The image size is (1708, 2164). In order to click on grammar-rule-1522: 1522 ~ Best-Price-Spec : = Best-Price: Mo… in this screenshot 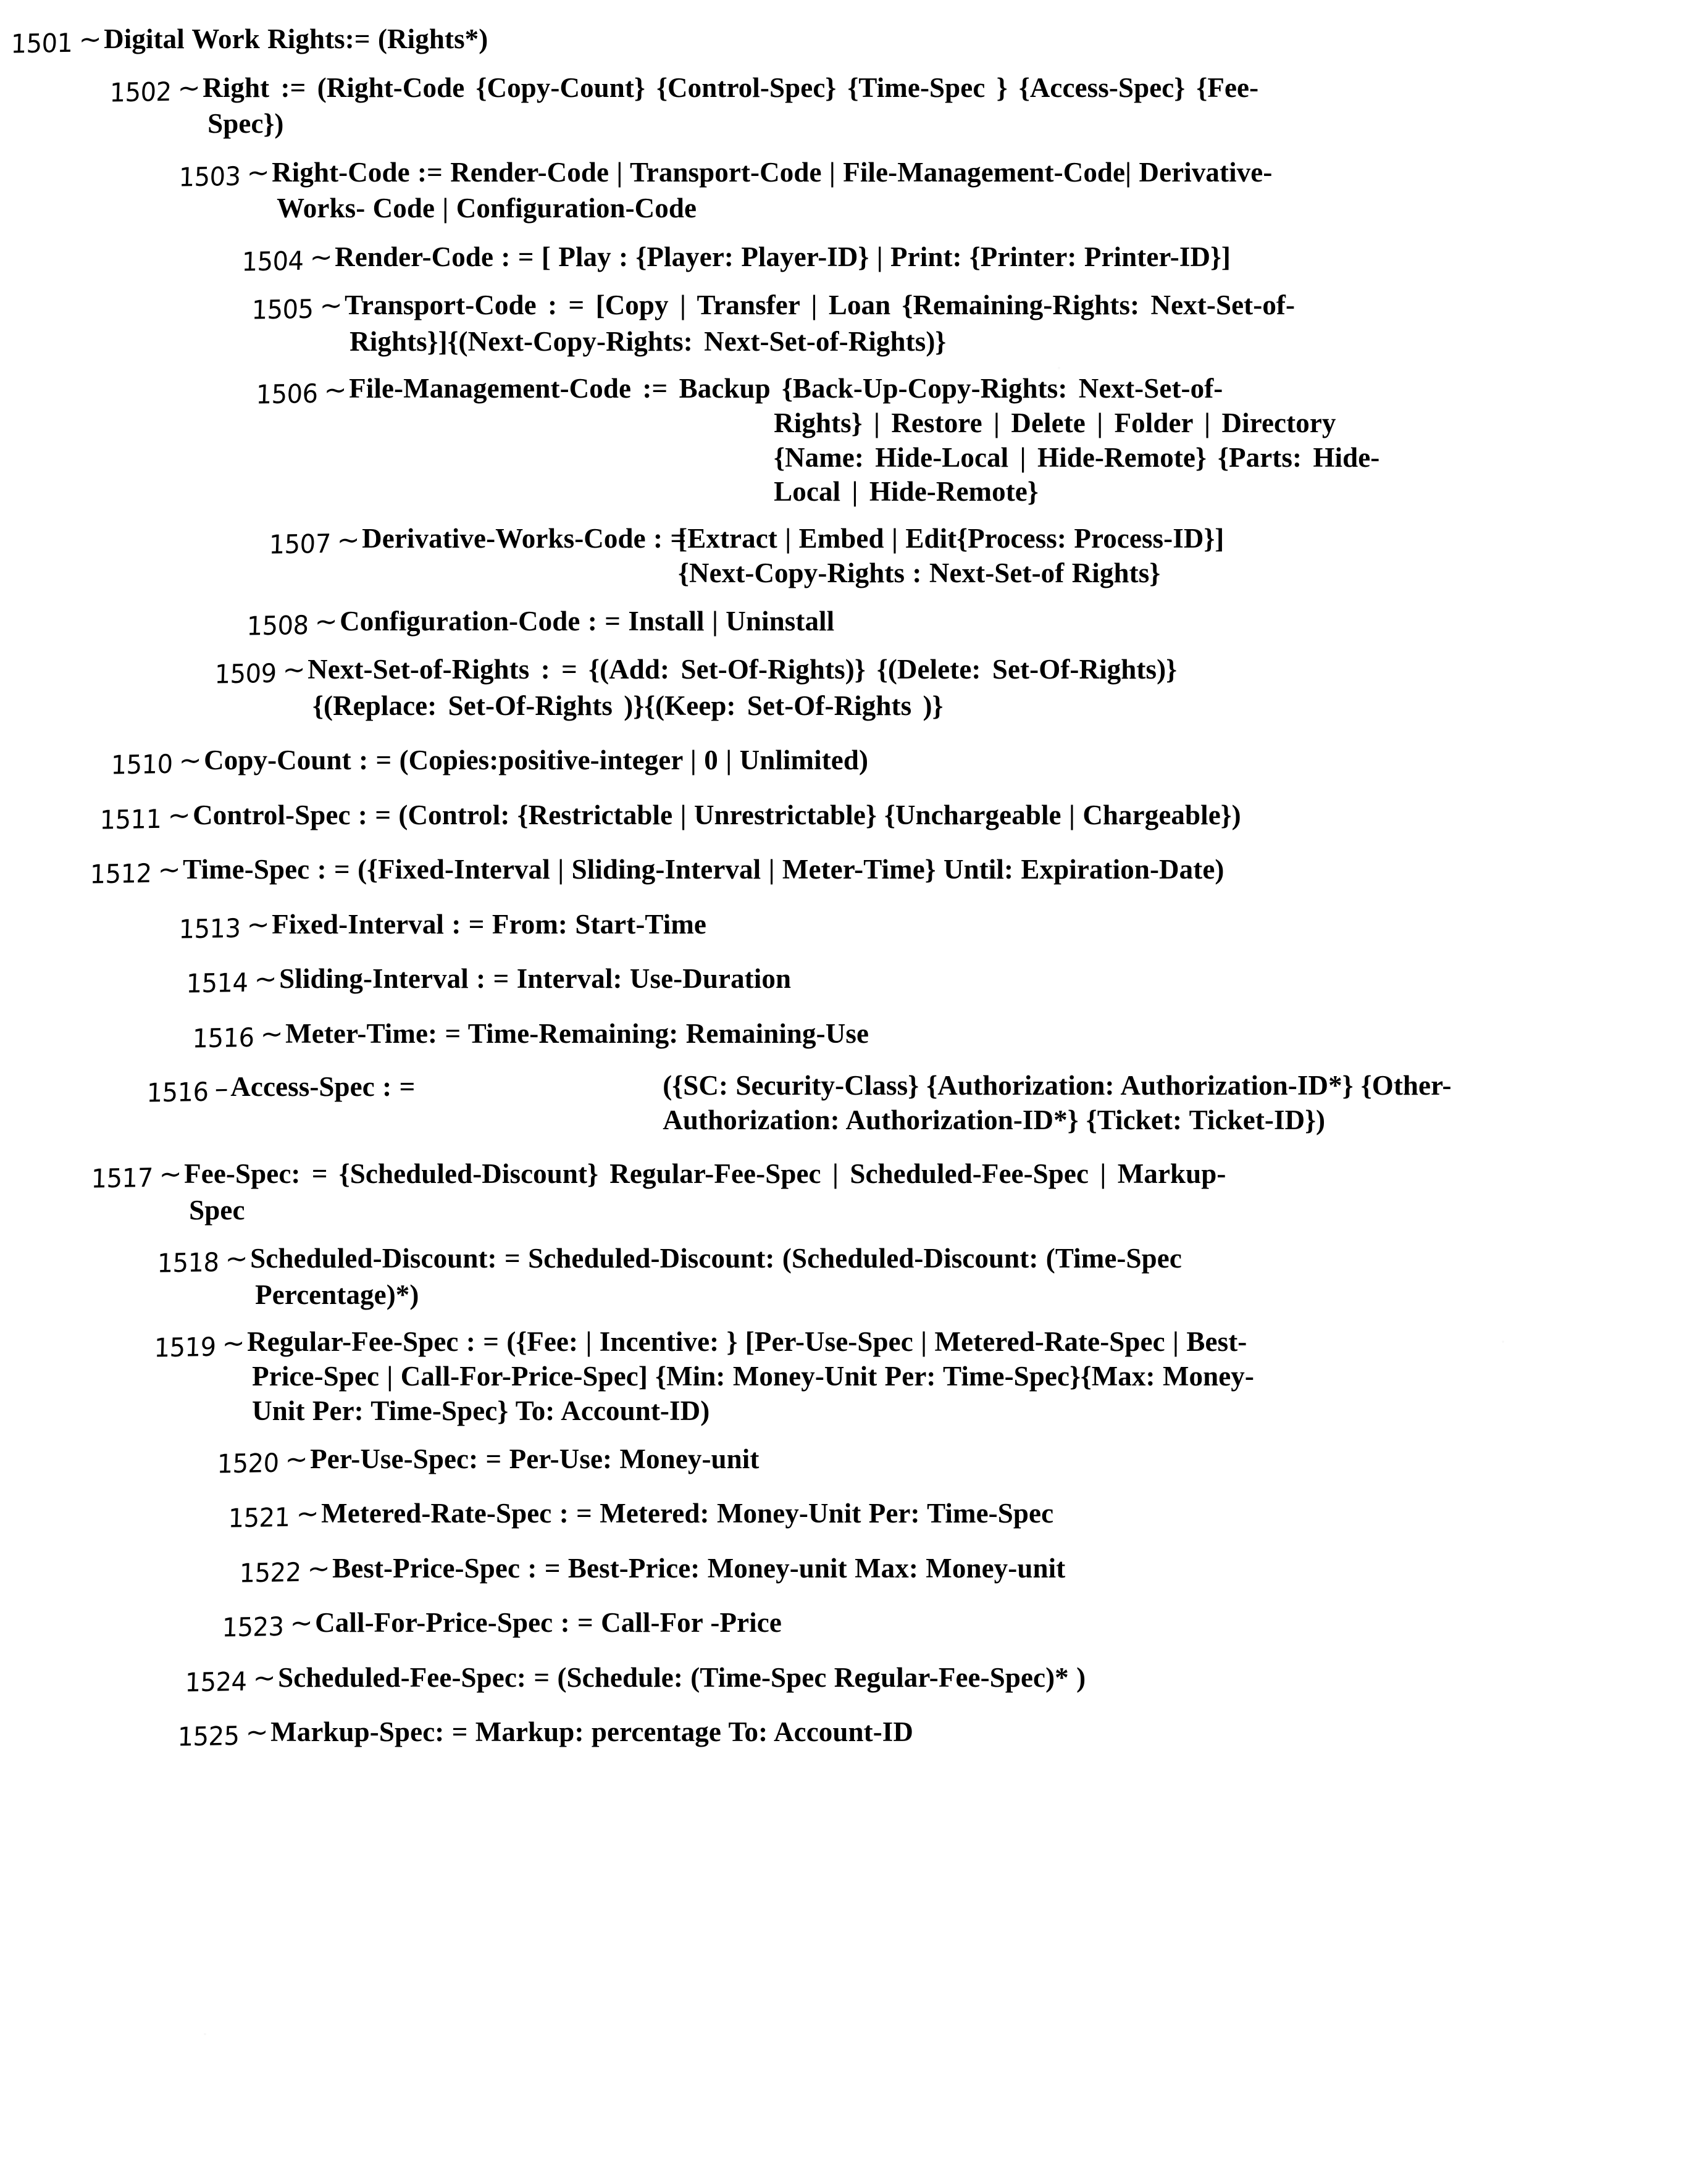, I will do `click(854, 1569)`.